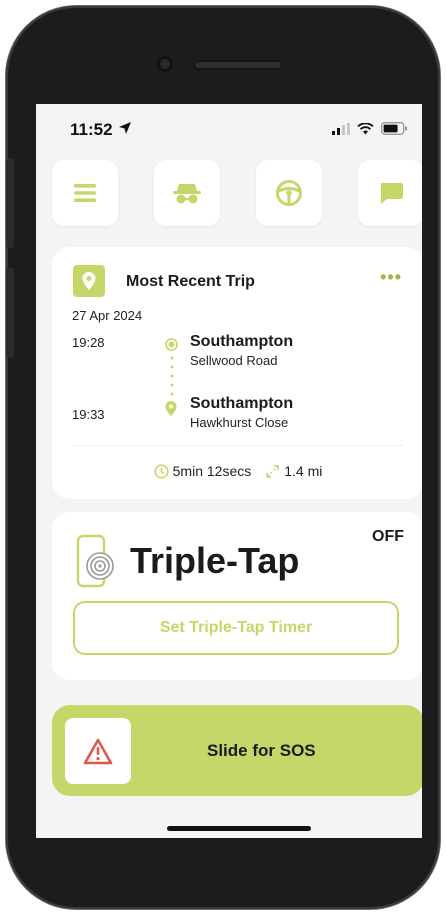 Image resolution: width=446 pixels, height=915 pixels. Describe the element at coordinates (172, 376) in the screenshot. I see `route-dots` at that location.